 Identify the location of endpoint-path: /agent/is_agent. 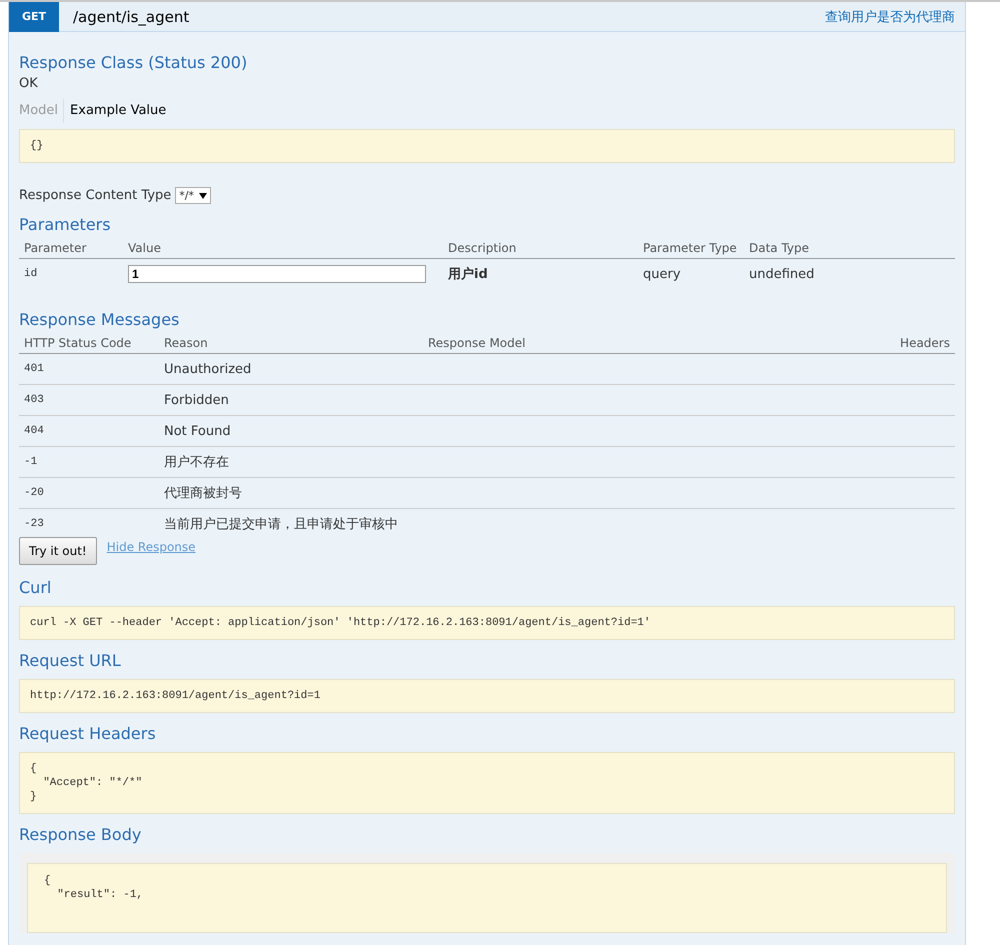
(131, 17).